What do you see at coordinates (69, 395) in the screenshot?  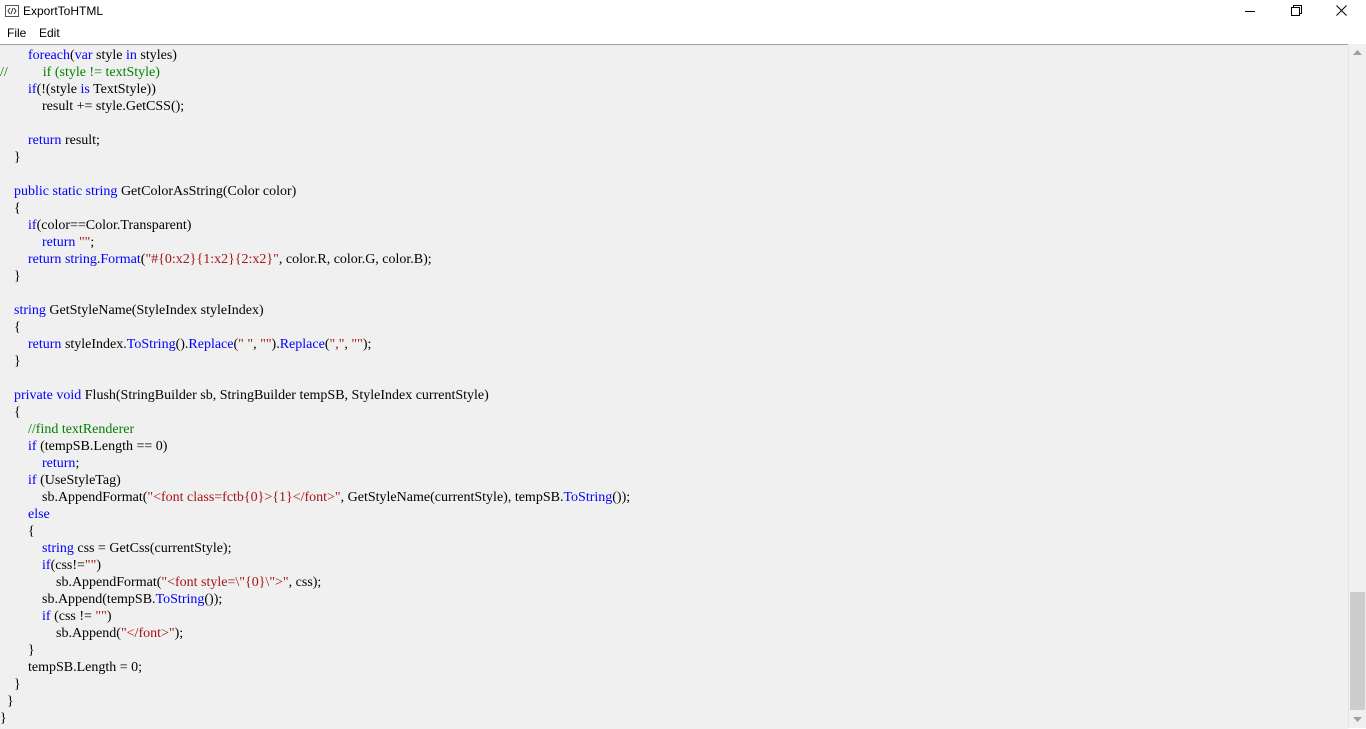 I see `keyword-token: void` at bounding box center [69, 395].